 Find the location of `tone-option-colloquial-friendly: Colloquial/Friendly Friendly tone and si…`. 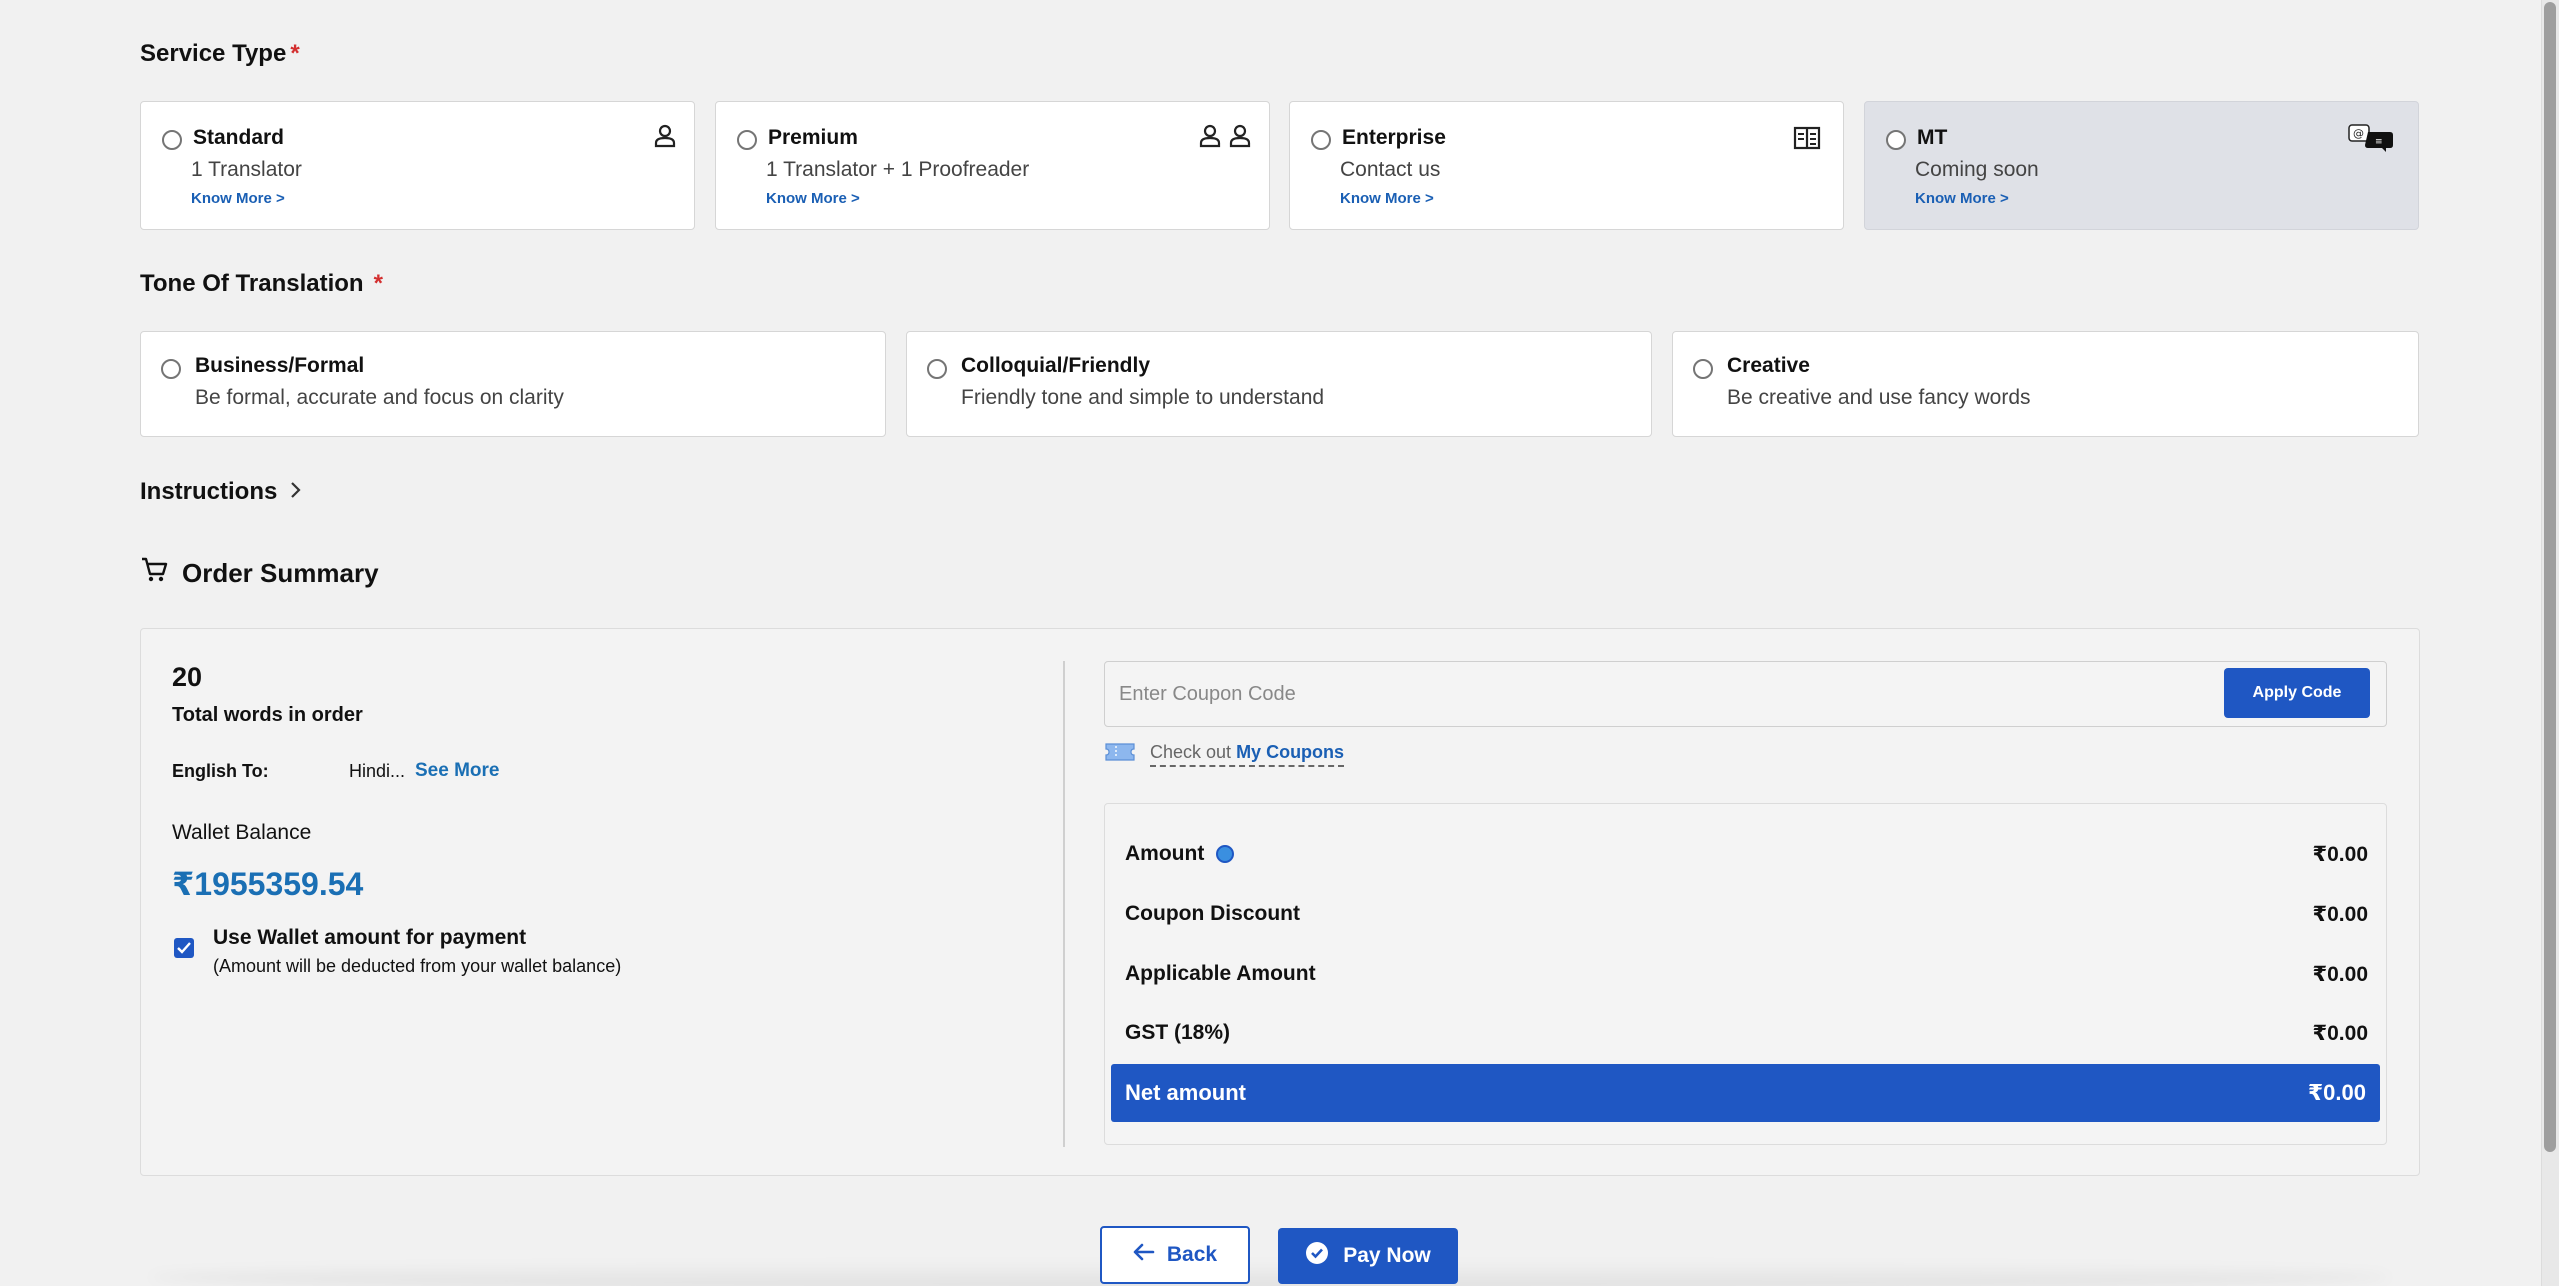

tone-option-colloquial-friendly: Colloquial/Friendly Friendly tone and si… is located at coordinates (1279, 384).